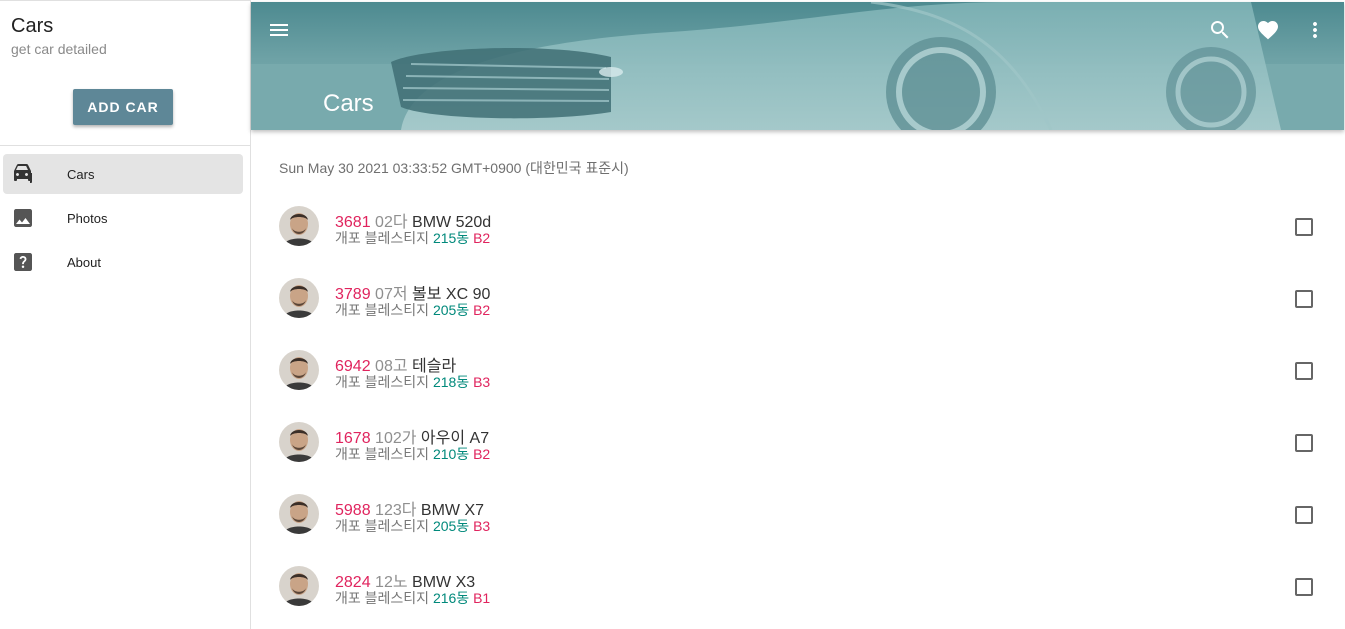  What do you see at coordinates (279, 30) in the screenshot?
I see `menu-icon` at bounding box center [279, 30].